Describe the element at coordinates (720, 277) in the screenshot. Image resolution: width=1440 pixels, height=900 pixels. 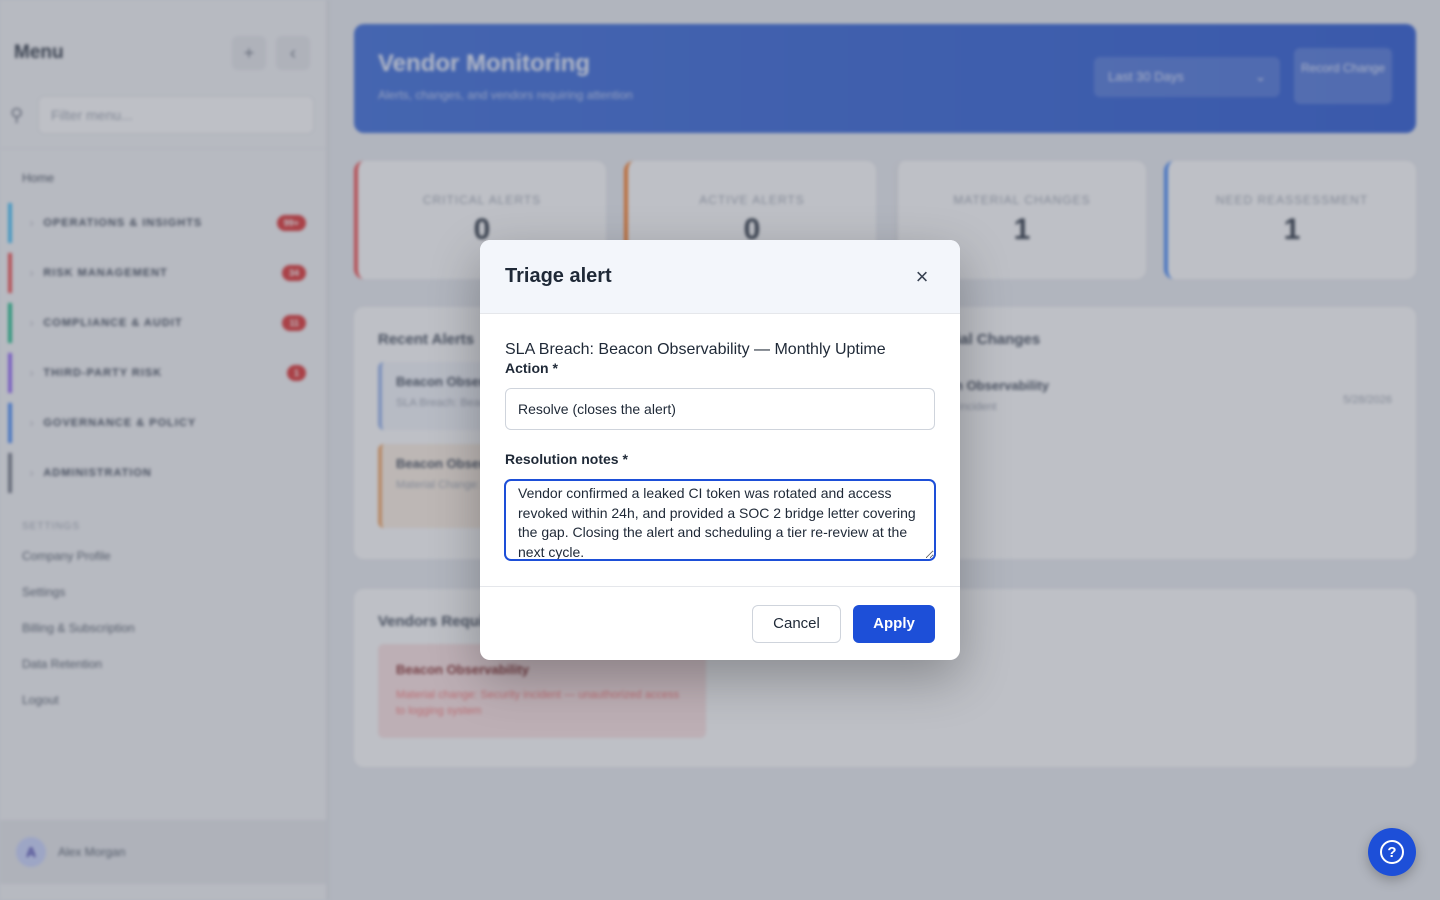
I see `modal-header: Triage alert ×` at that location.